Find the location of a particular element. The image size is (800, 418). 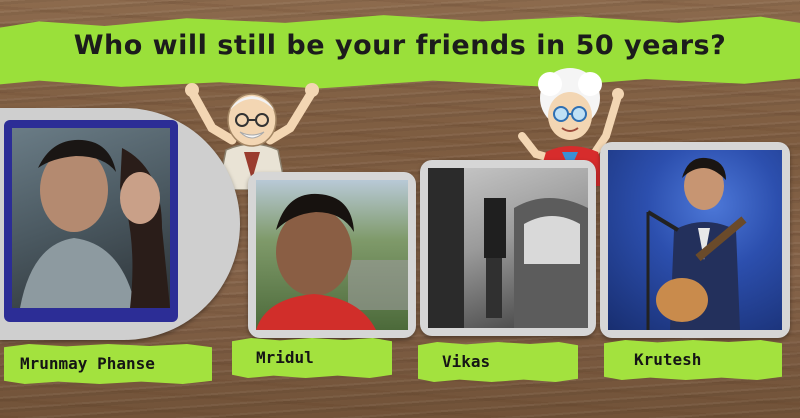

friend-card-frame is located at coordinates (91, 221).